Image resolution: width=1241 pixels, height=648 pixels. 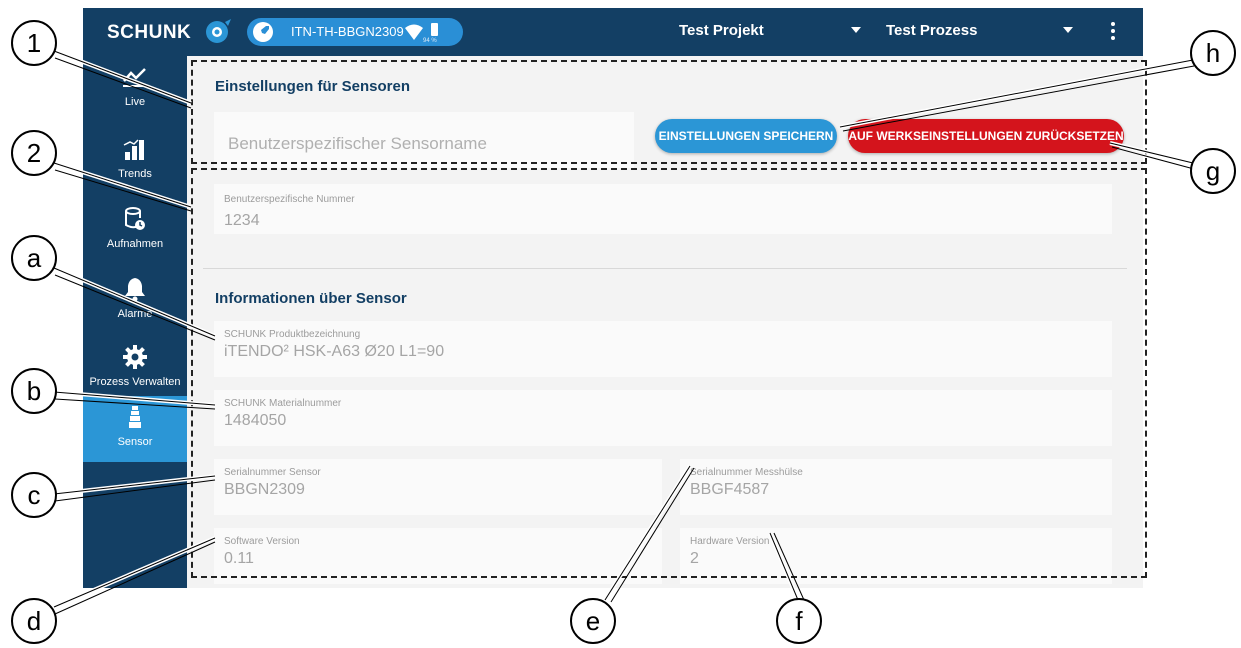 I want to click on process-select: Test Prozess, so click(x=986, y=30).